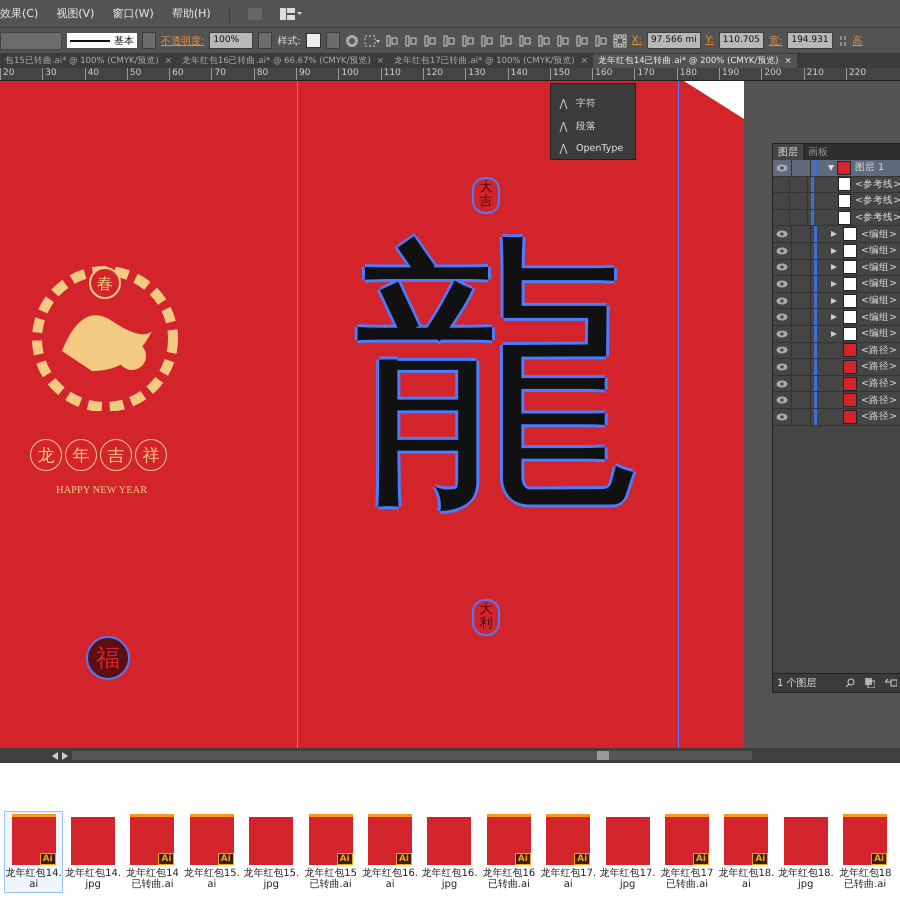 Image resolution: width=900 pixels, height=900 pixels. Describe the element at coordinates (313, 40) in the screenshot. I see `style-swatch` at that location.